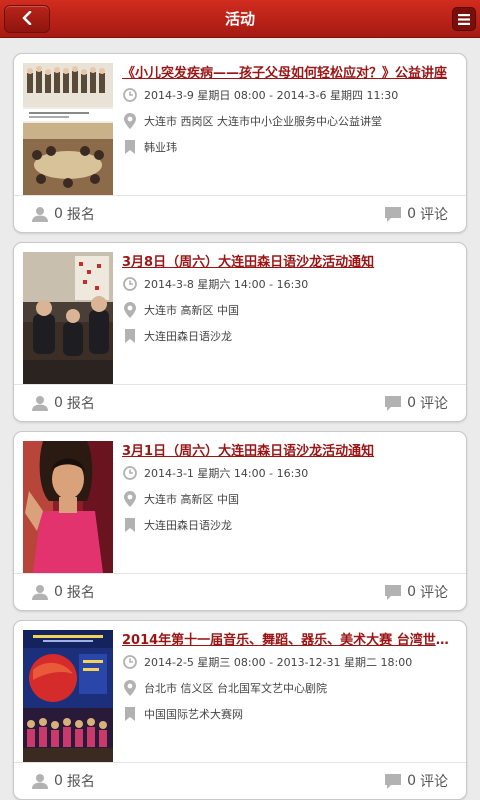  I want to click on event-title: 2014年第十一届音乐、舞蹈、器乐、美术大赛 台湾世界华人艺术节, so click(290, 638).